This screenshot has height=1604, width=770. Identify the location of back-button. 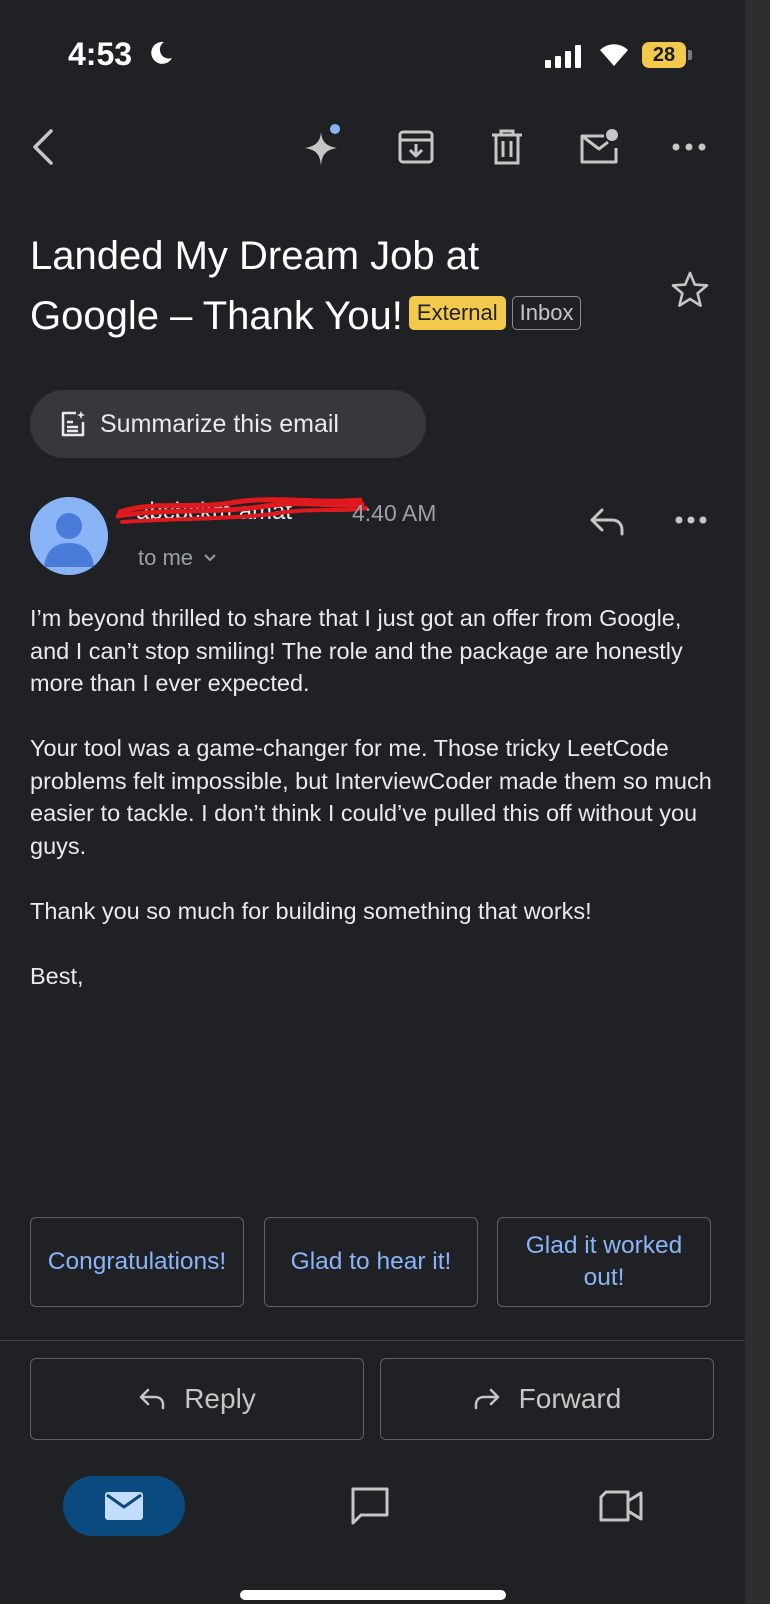
(43, 147).